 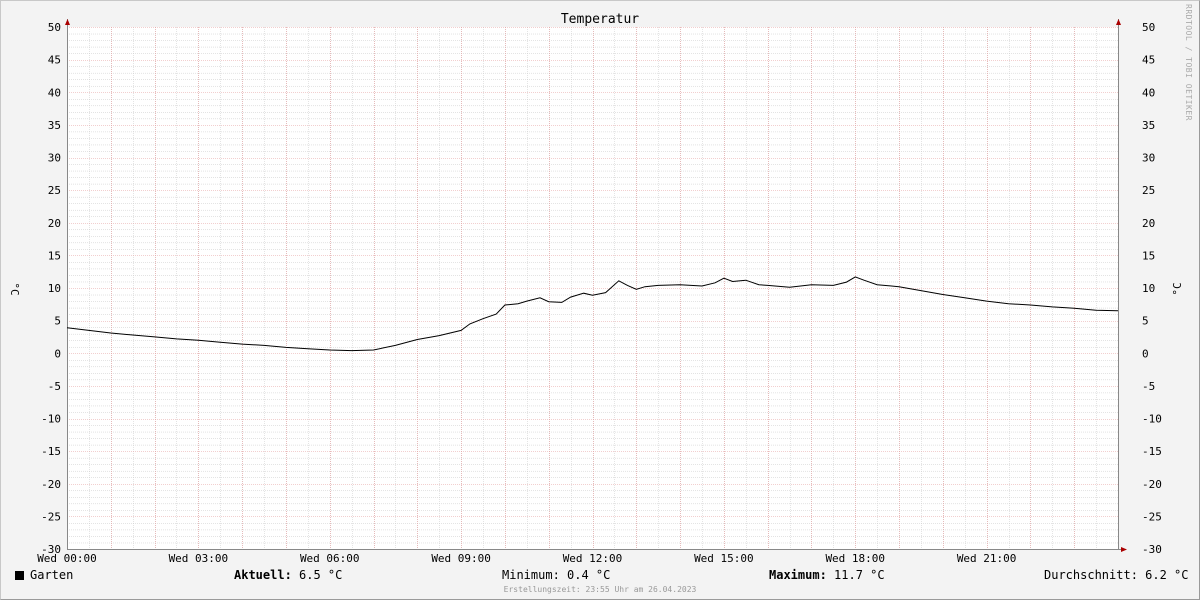 What do you see at coordinates (51, 419) in the screenshot?
I see `y-tick-label-left: -10` at bounding box center [51, 419].